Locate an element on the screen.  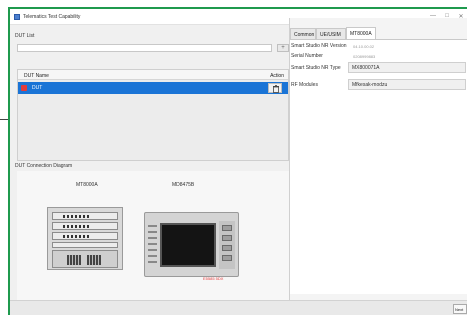
trash-icon is located at coordinates (276, 89).